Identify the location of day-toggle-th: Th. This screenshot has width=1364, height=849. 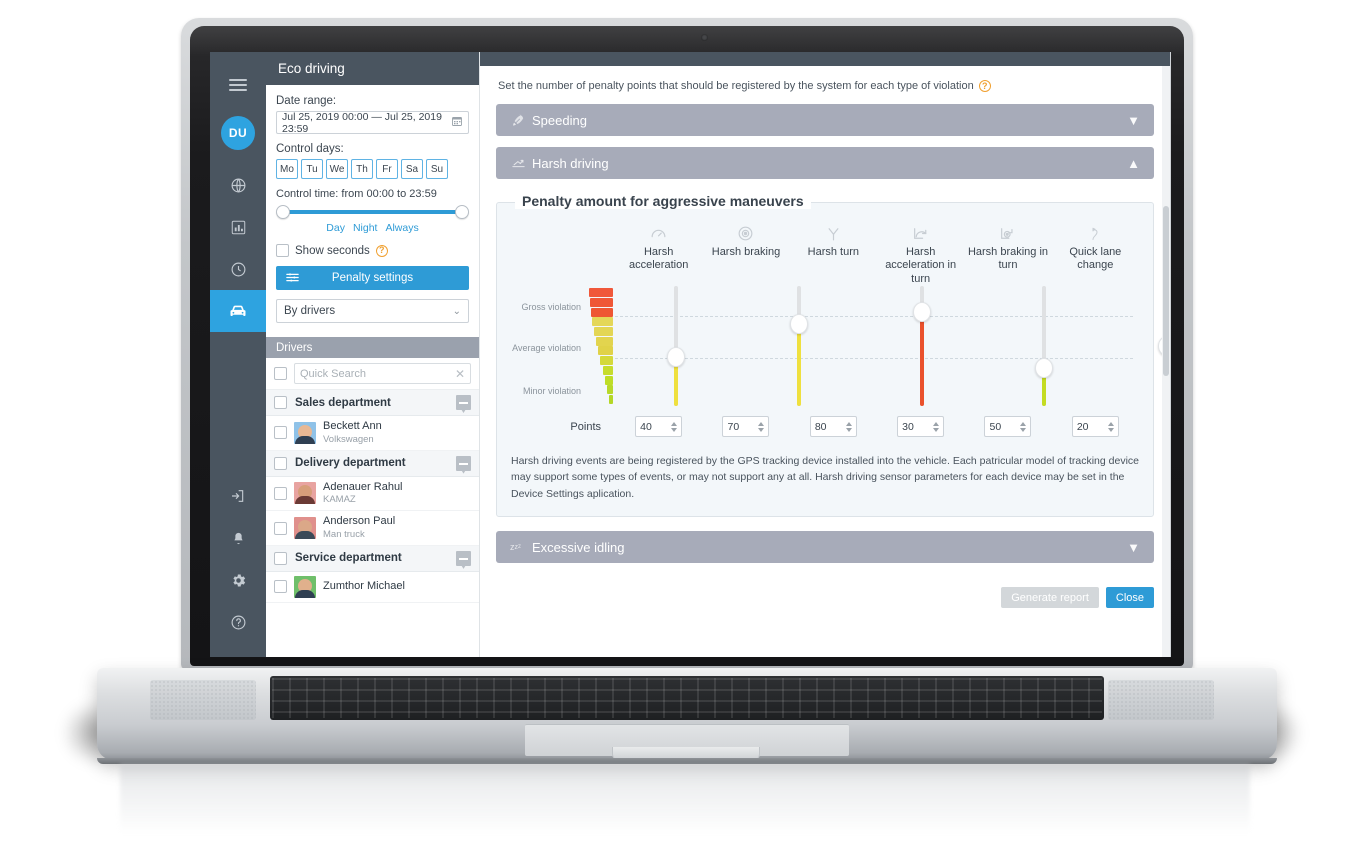
(362, 169).